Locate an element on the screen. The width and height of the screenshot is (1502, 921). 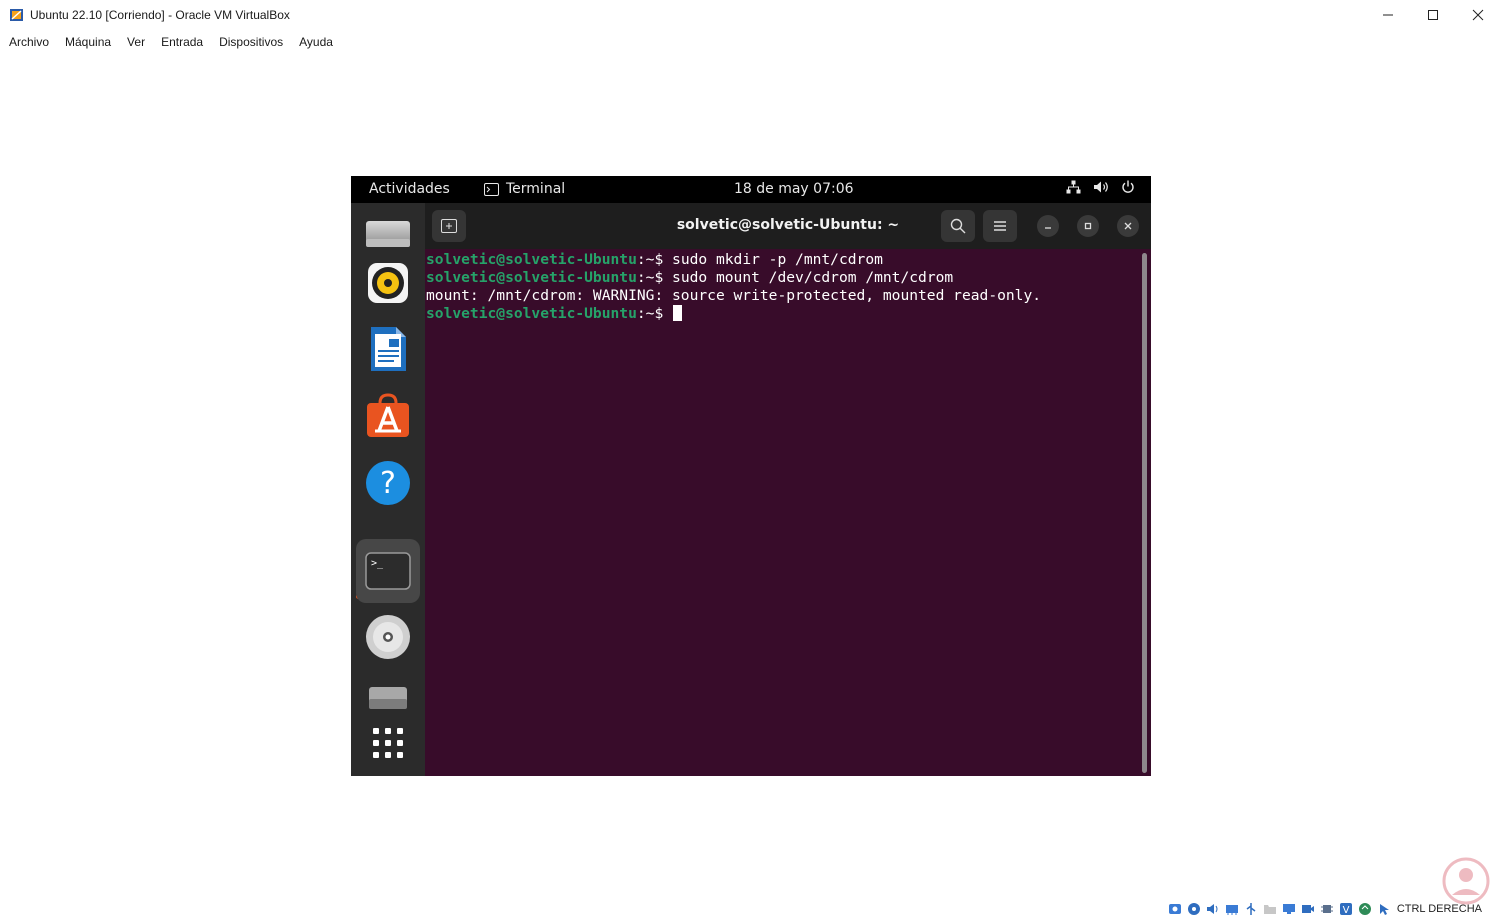
store-icon is located at coordinates (388, 415).